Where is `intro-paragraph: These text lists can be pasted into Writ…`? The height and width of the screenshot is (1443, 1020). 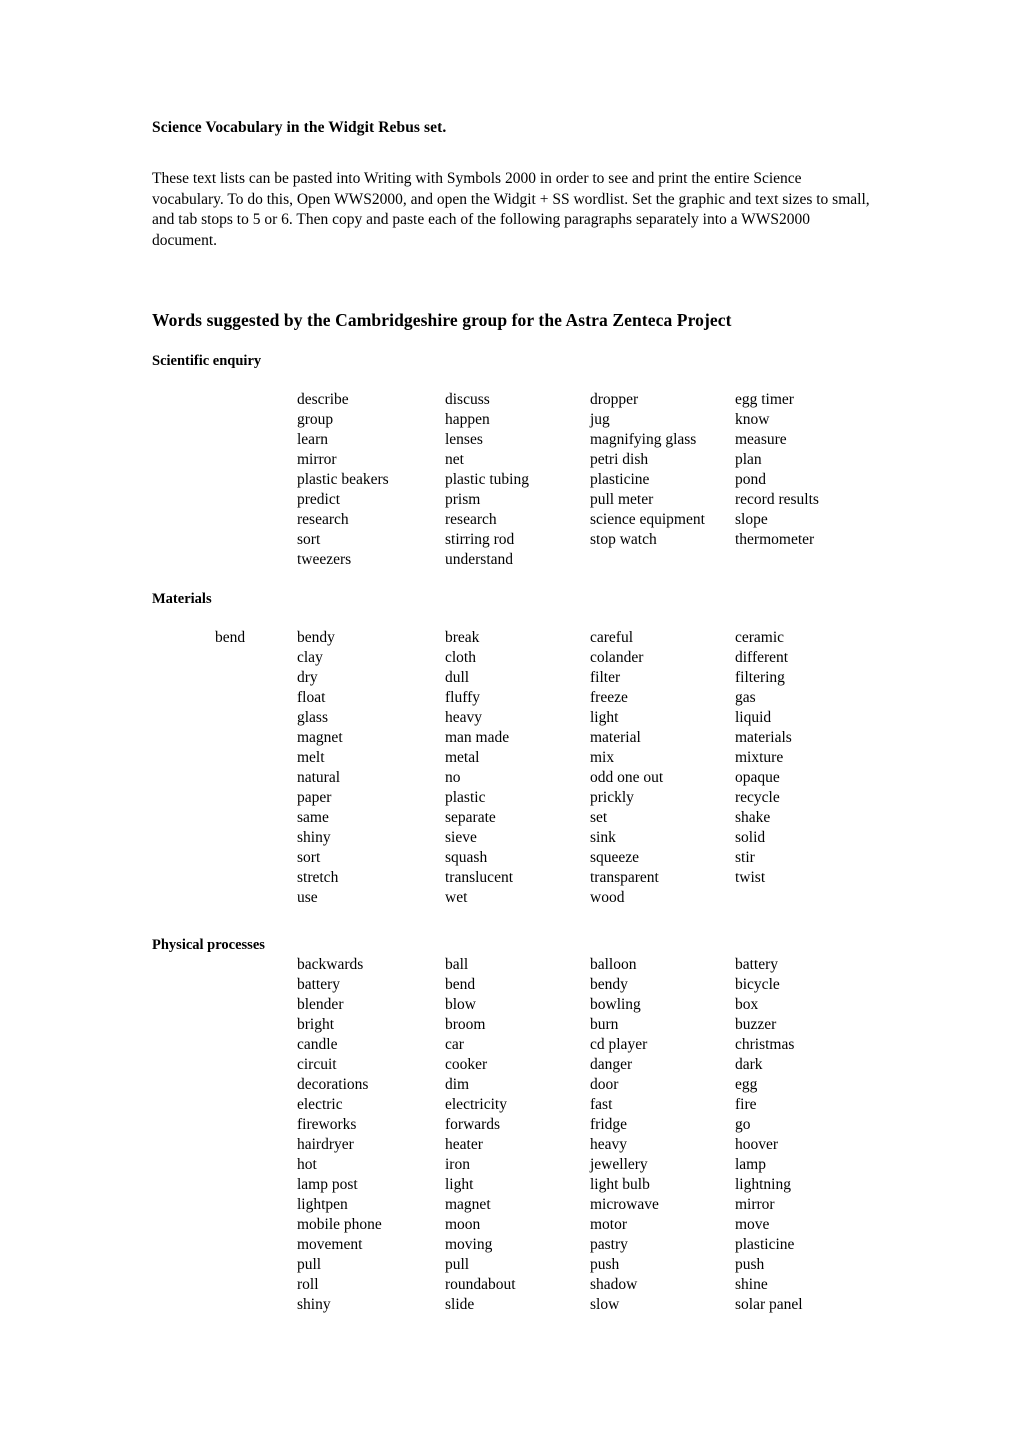 intro-paragraph: These text lists can be pasted into Writ… is located at coordinates (511, 209).